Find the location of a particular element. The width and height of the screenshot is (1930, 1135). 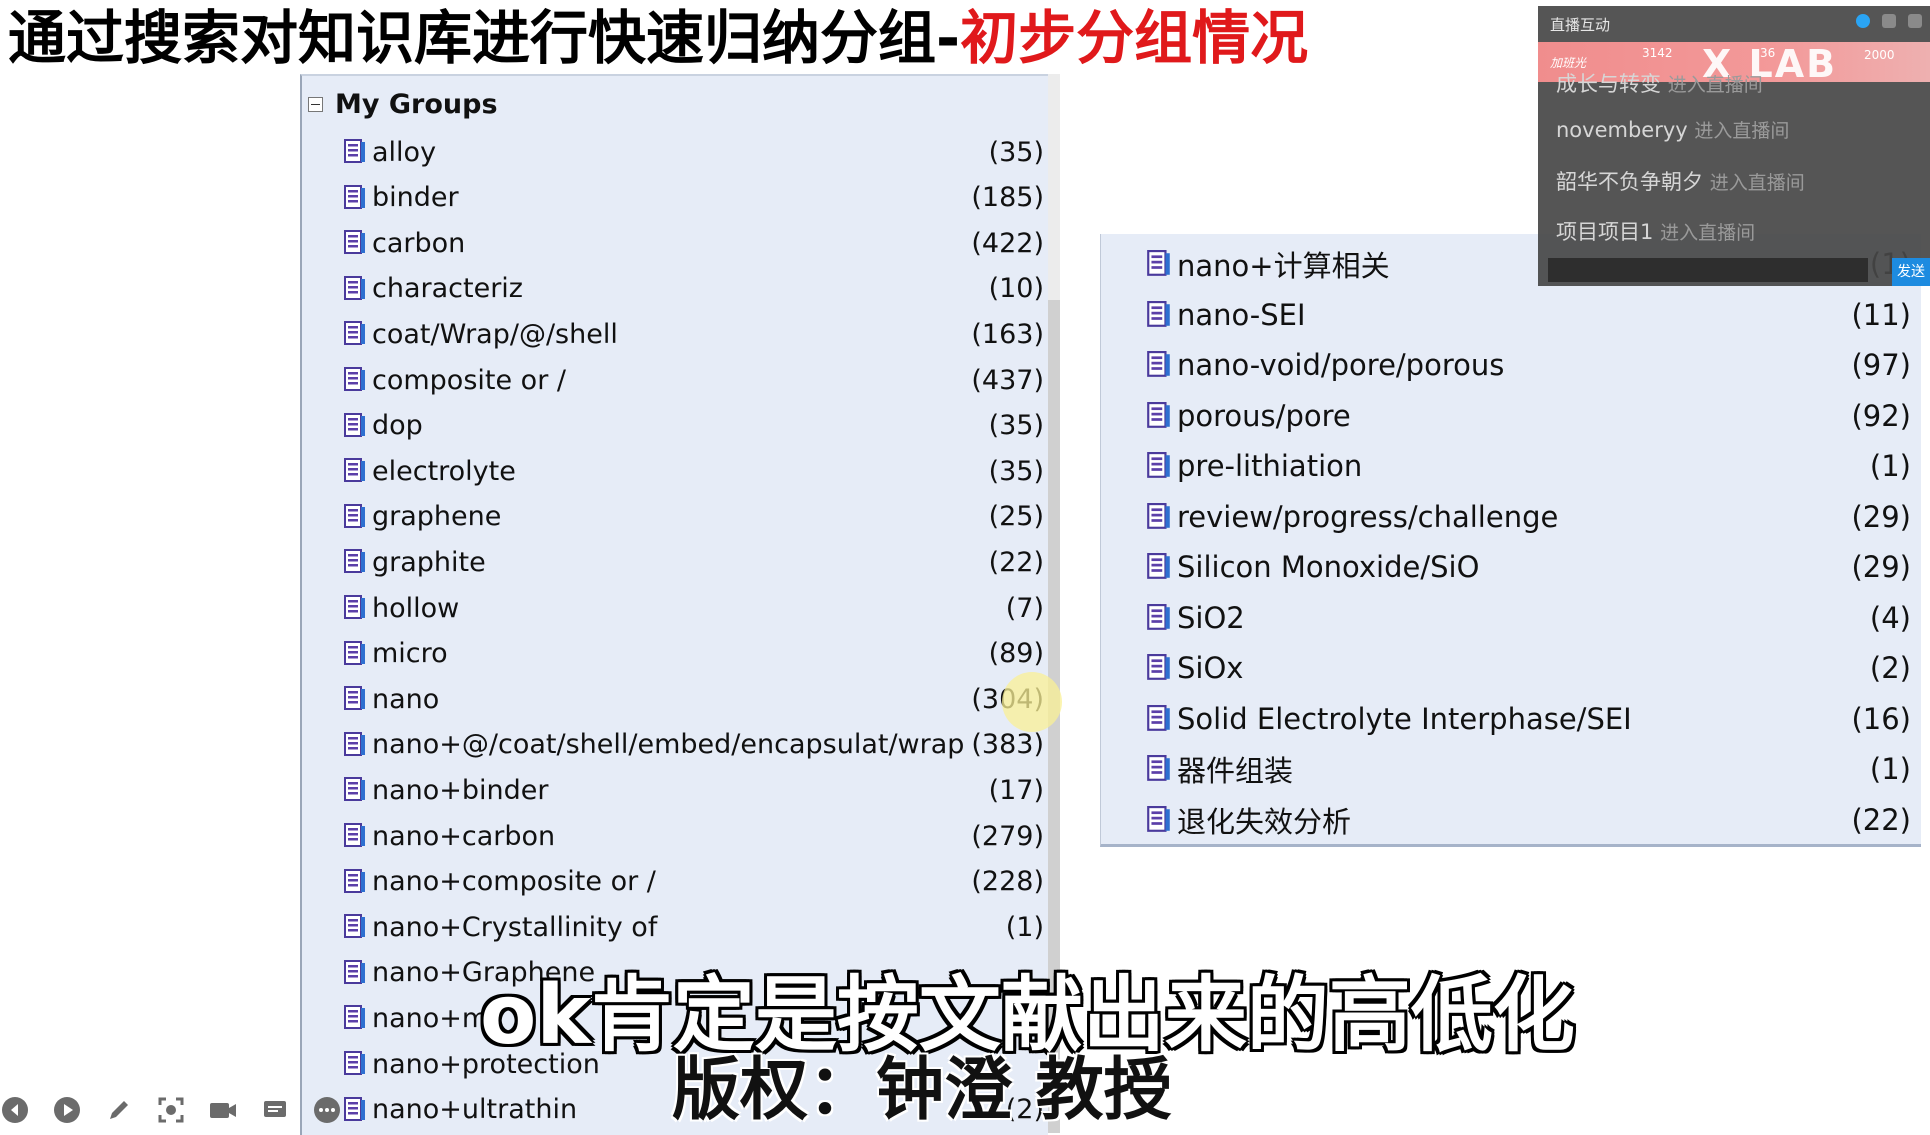

group-item: graphite (22) is located at coordinates (694, 562).